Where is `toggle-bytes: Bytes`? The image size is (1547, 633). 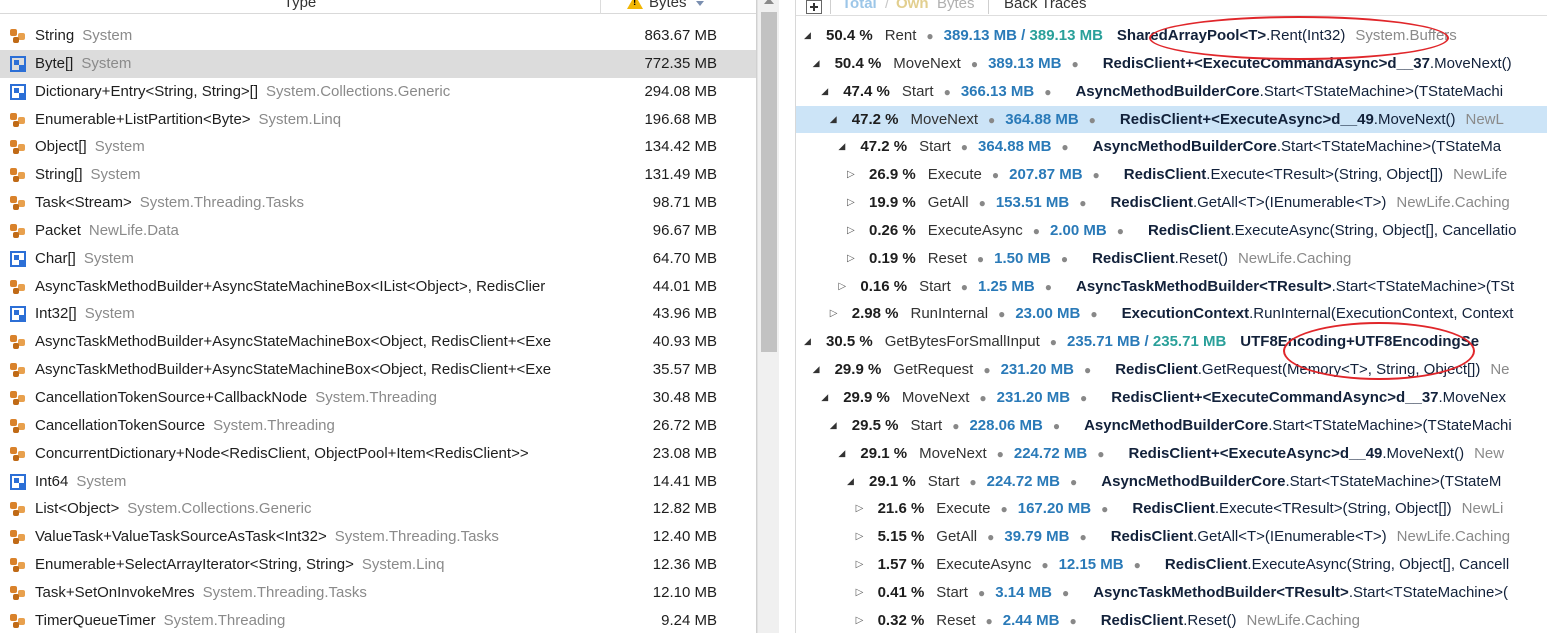 toggle-bytes: Bytes is located at coordinates (956, 8).